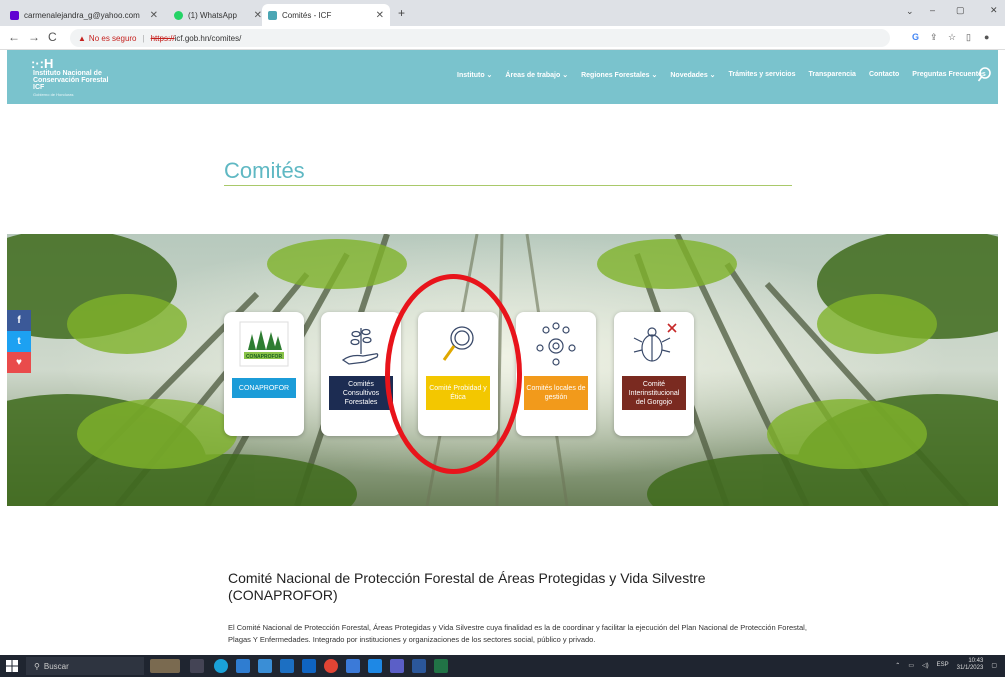 The image size is (1005, 677). I want to click on clock: 10:43 31/1/2023, so click(970, 665).